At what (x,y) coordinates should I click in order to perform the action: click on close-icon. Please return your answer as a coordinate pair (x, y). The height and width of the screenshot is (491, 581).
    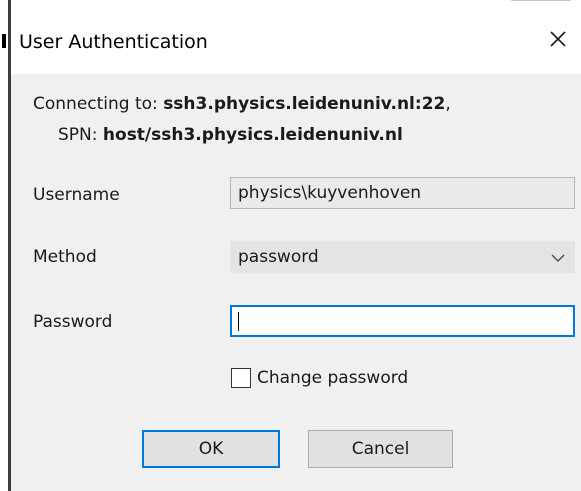
    Looking at the image, I should click on (558, 39).